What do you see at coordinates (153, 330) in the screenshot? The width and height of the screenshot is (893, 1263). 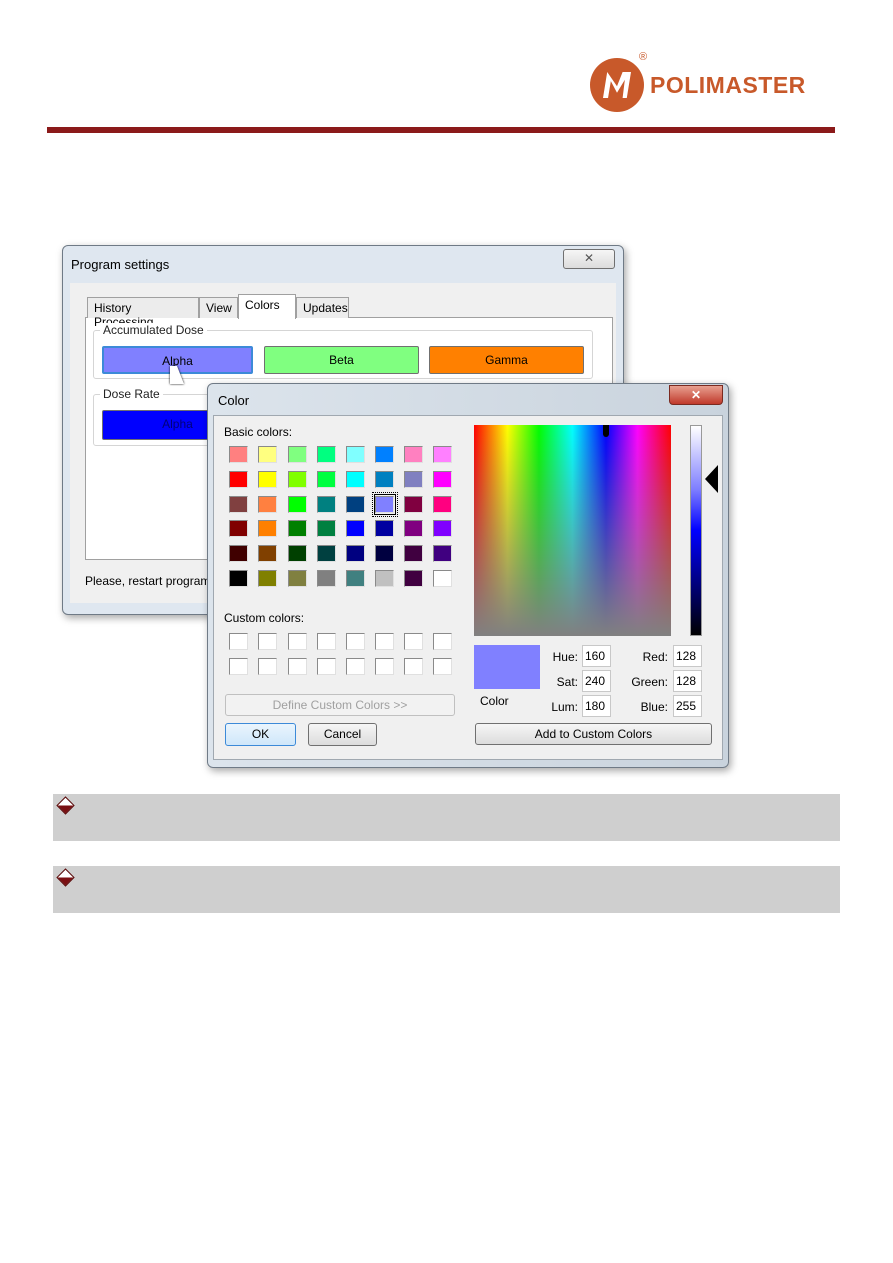 I see `accumulated-dose-label: Accumulated Dose` at bounding box center [153, 330].